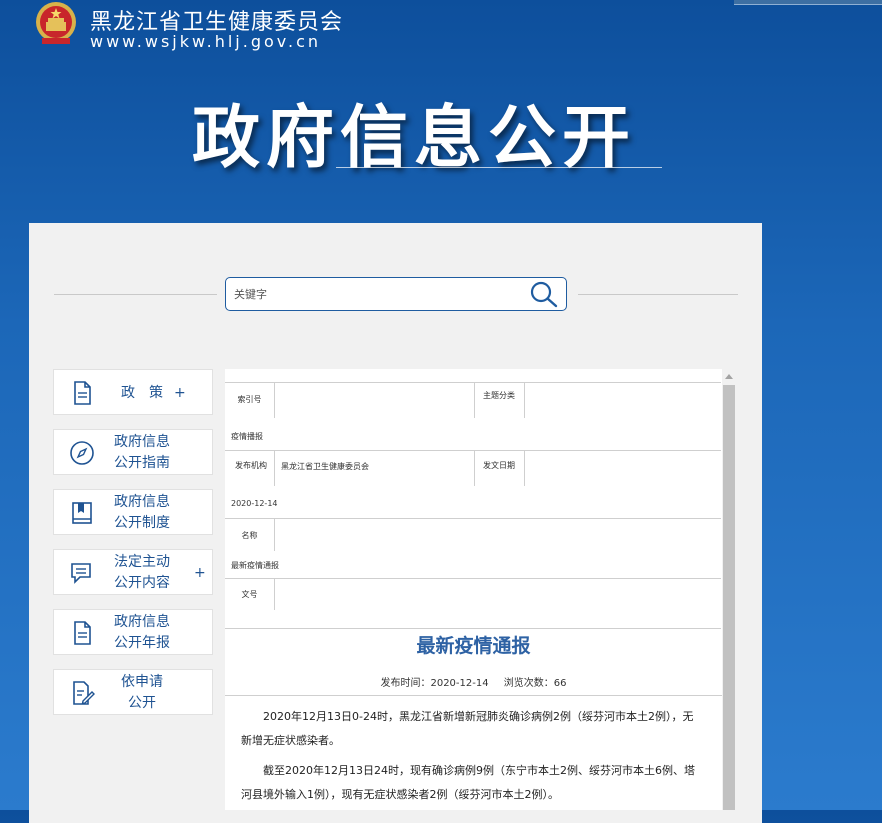  What do you see at coordinates (658, 294) in the screenshot?
I see `divider-right` at bounding box center [658, 294].